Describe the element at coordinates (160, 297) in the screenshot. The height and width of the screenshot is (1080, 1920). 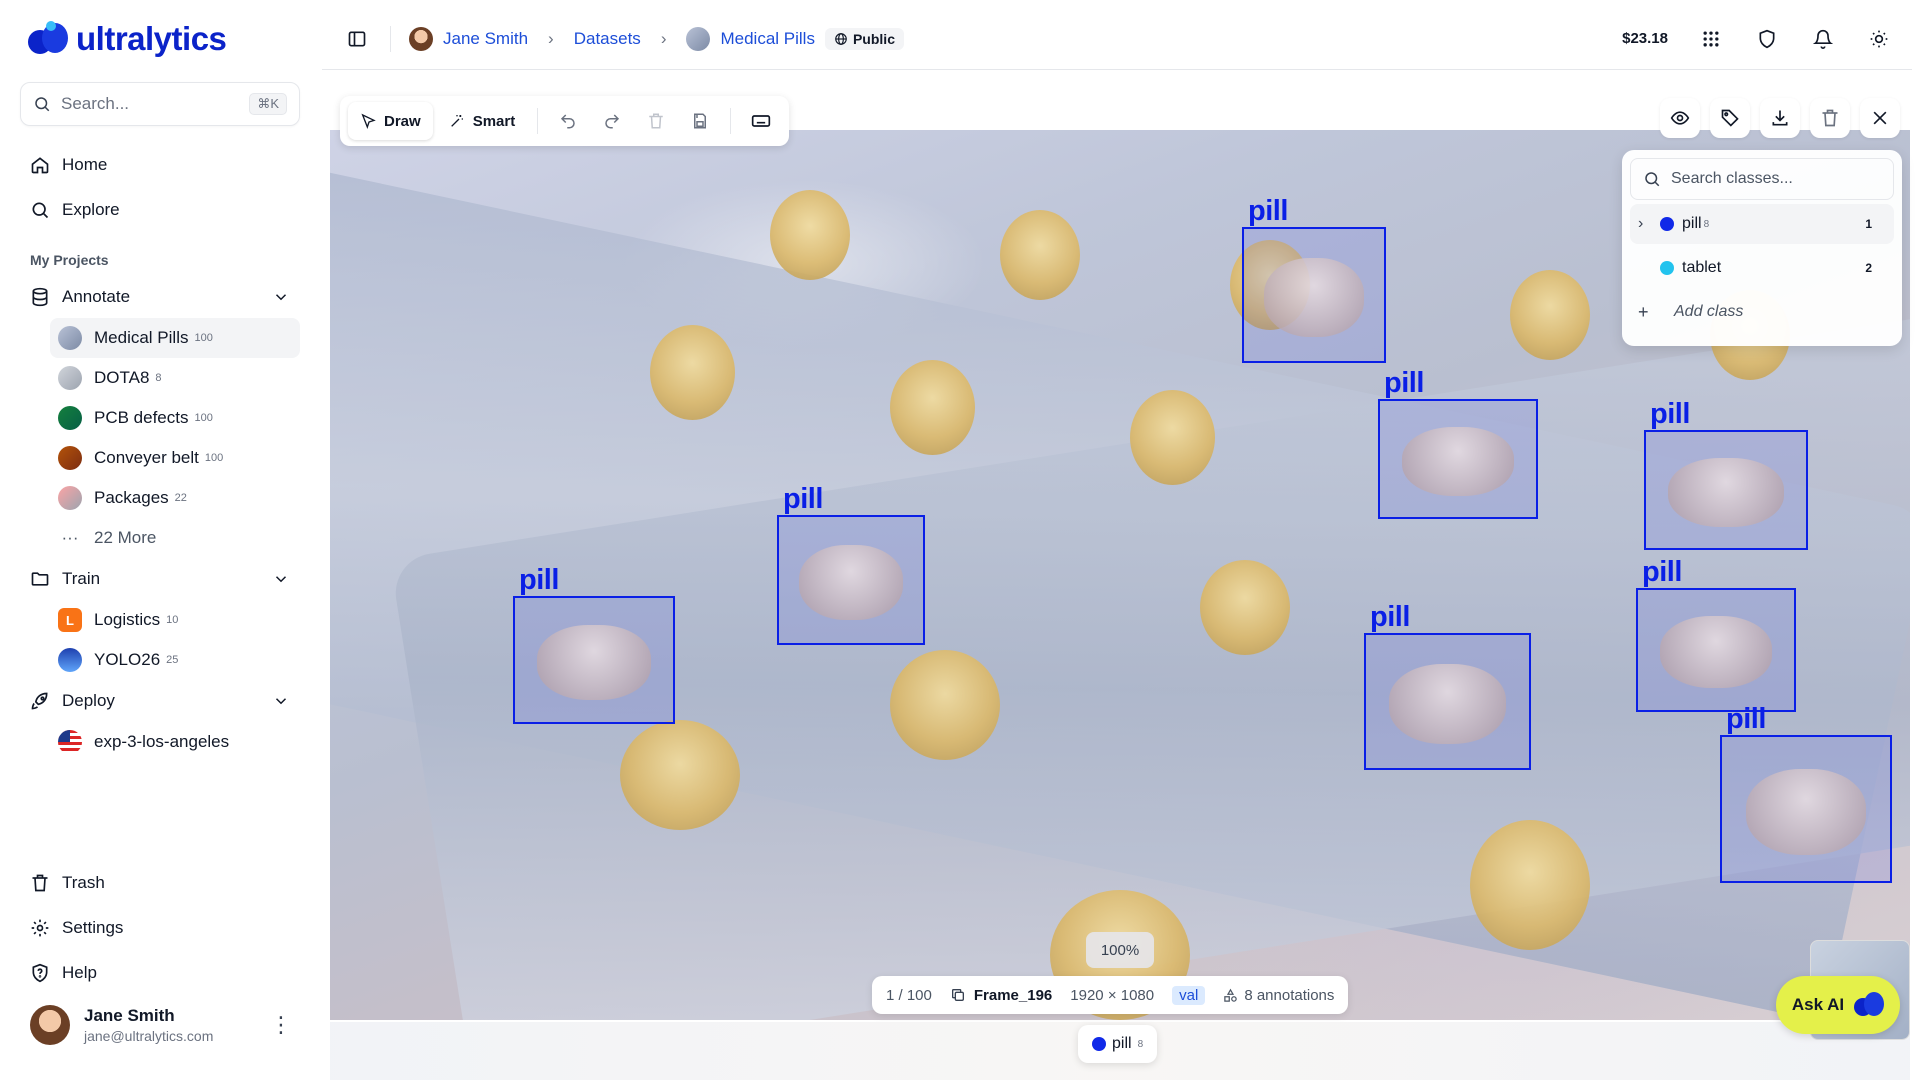
I see `group-annotate: Annotate` at that location.